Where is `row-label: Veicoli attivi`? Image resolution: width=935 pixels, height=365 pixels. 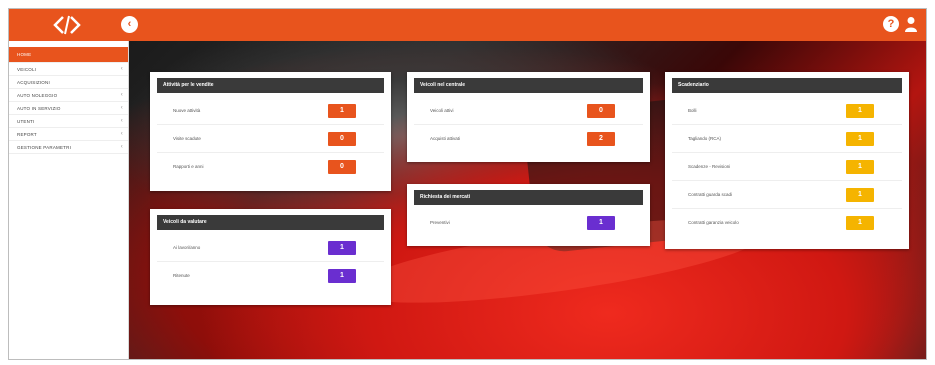
row-label: Veicoli attivi is located at coordinates (442, 110).